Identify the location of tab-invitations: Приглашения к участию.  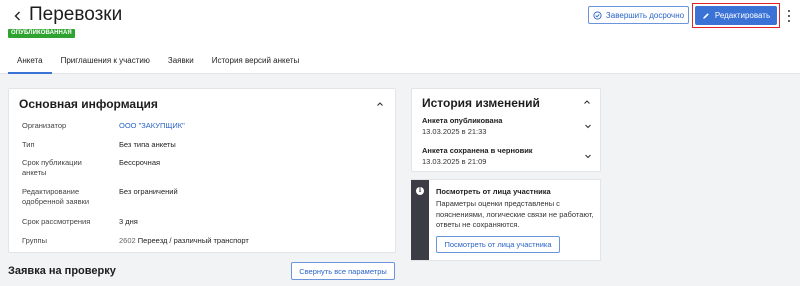
(105, 63).